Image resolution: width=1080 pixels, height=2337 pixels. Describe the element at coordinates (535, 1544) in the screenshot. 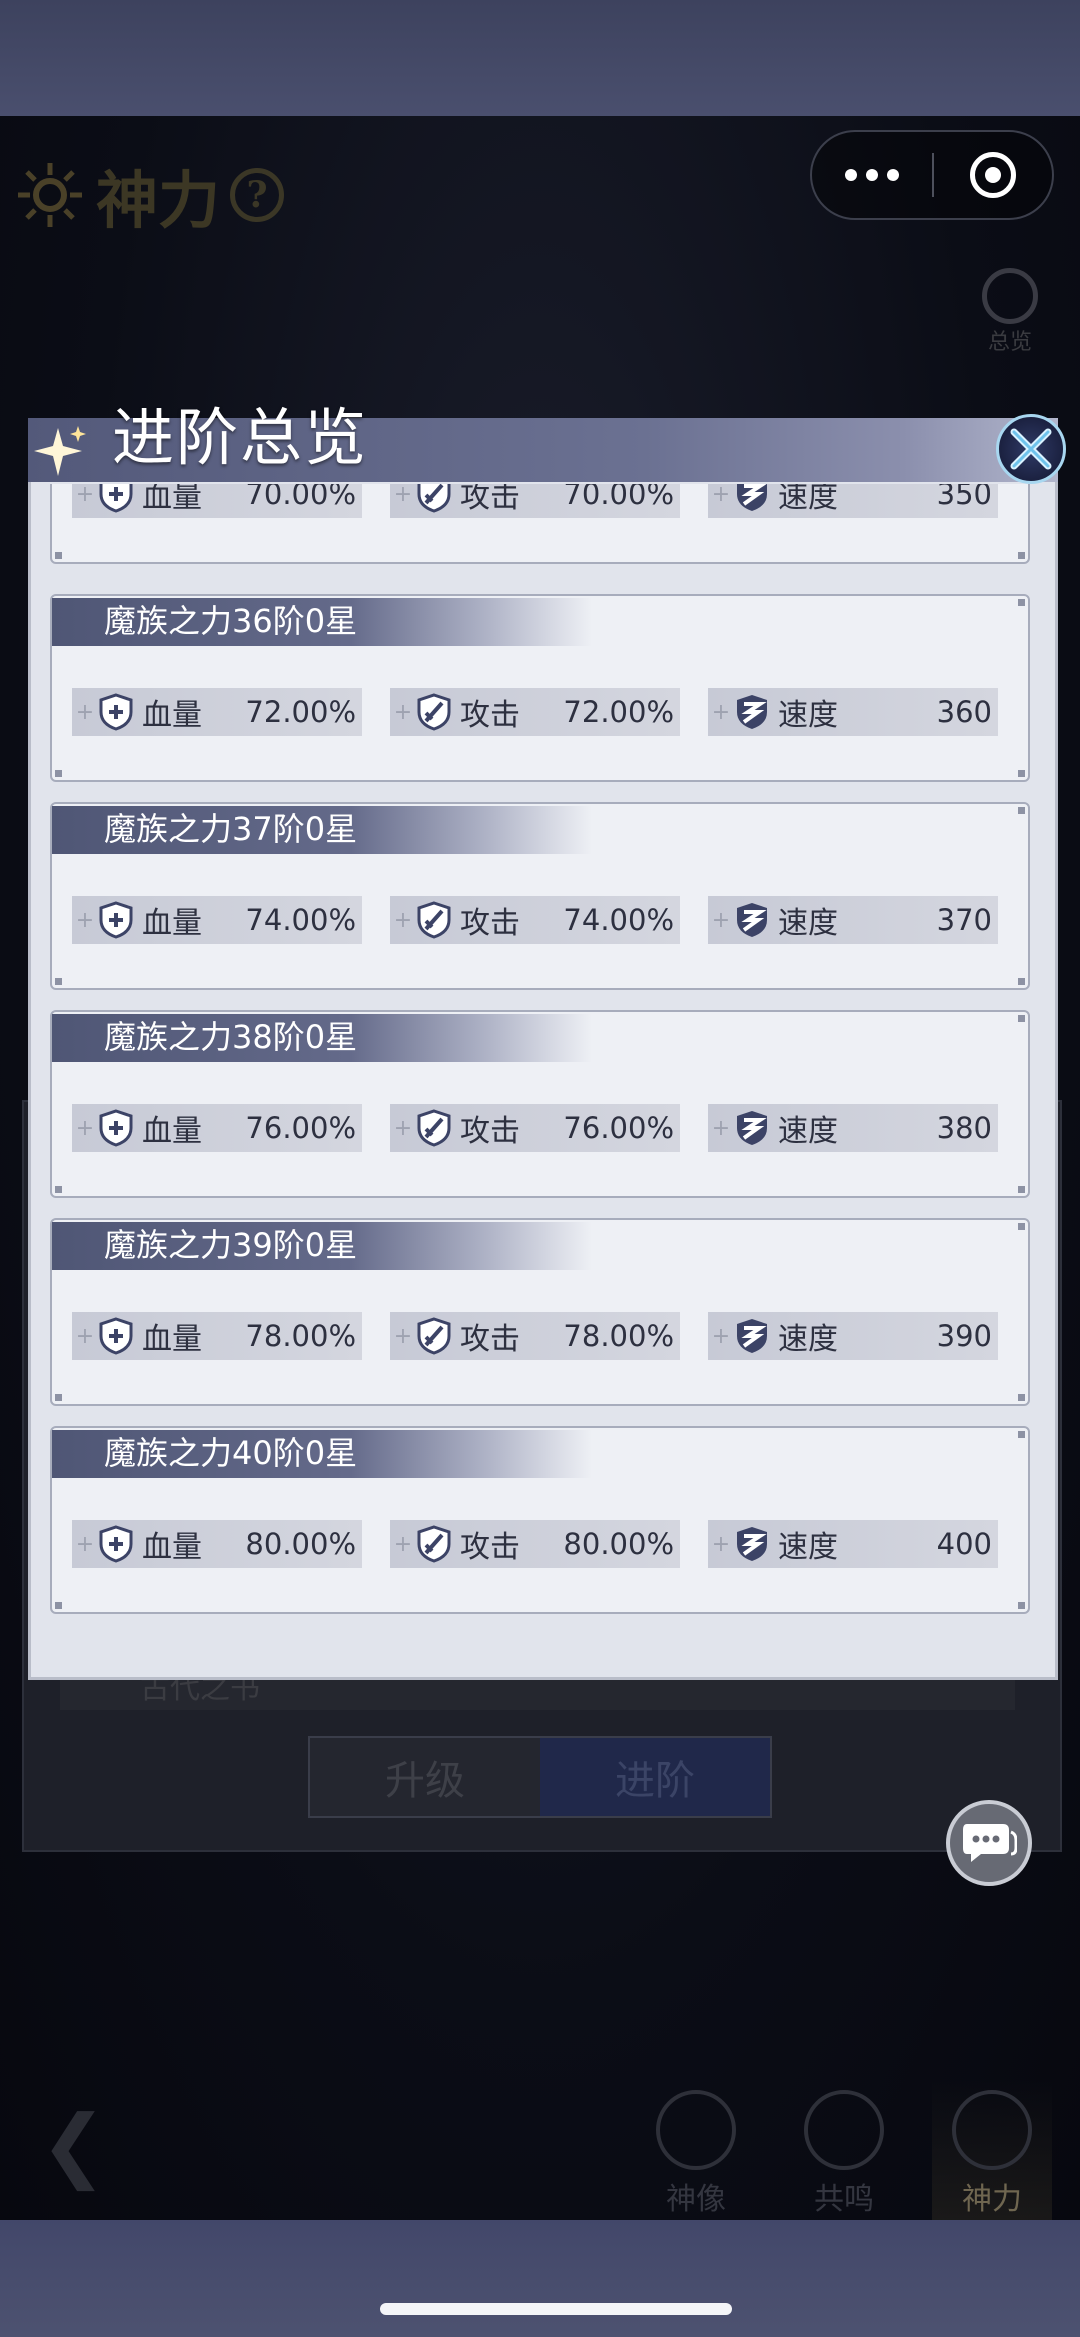

I see `stat-attack: + 攻击 80.00%` at that location.